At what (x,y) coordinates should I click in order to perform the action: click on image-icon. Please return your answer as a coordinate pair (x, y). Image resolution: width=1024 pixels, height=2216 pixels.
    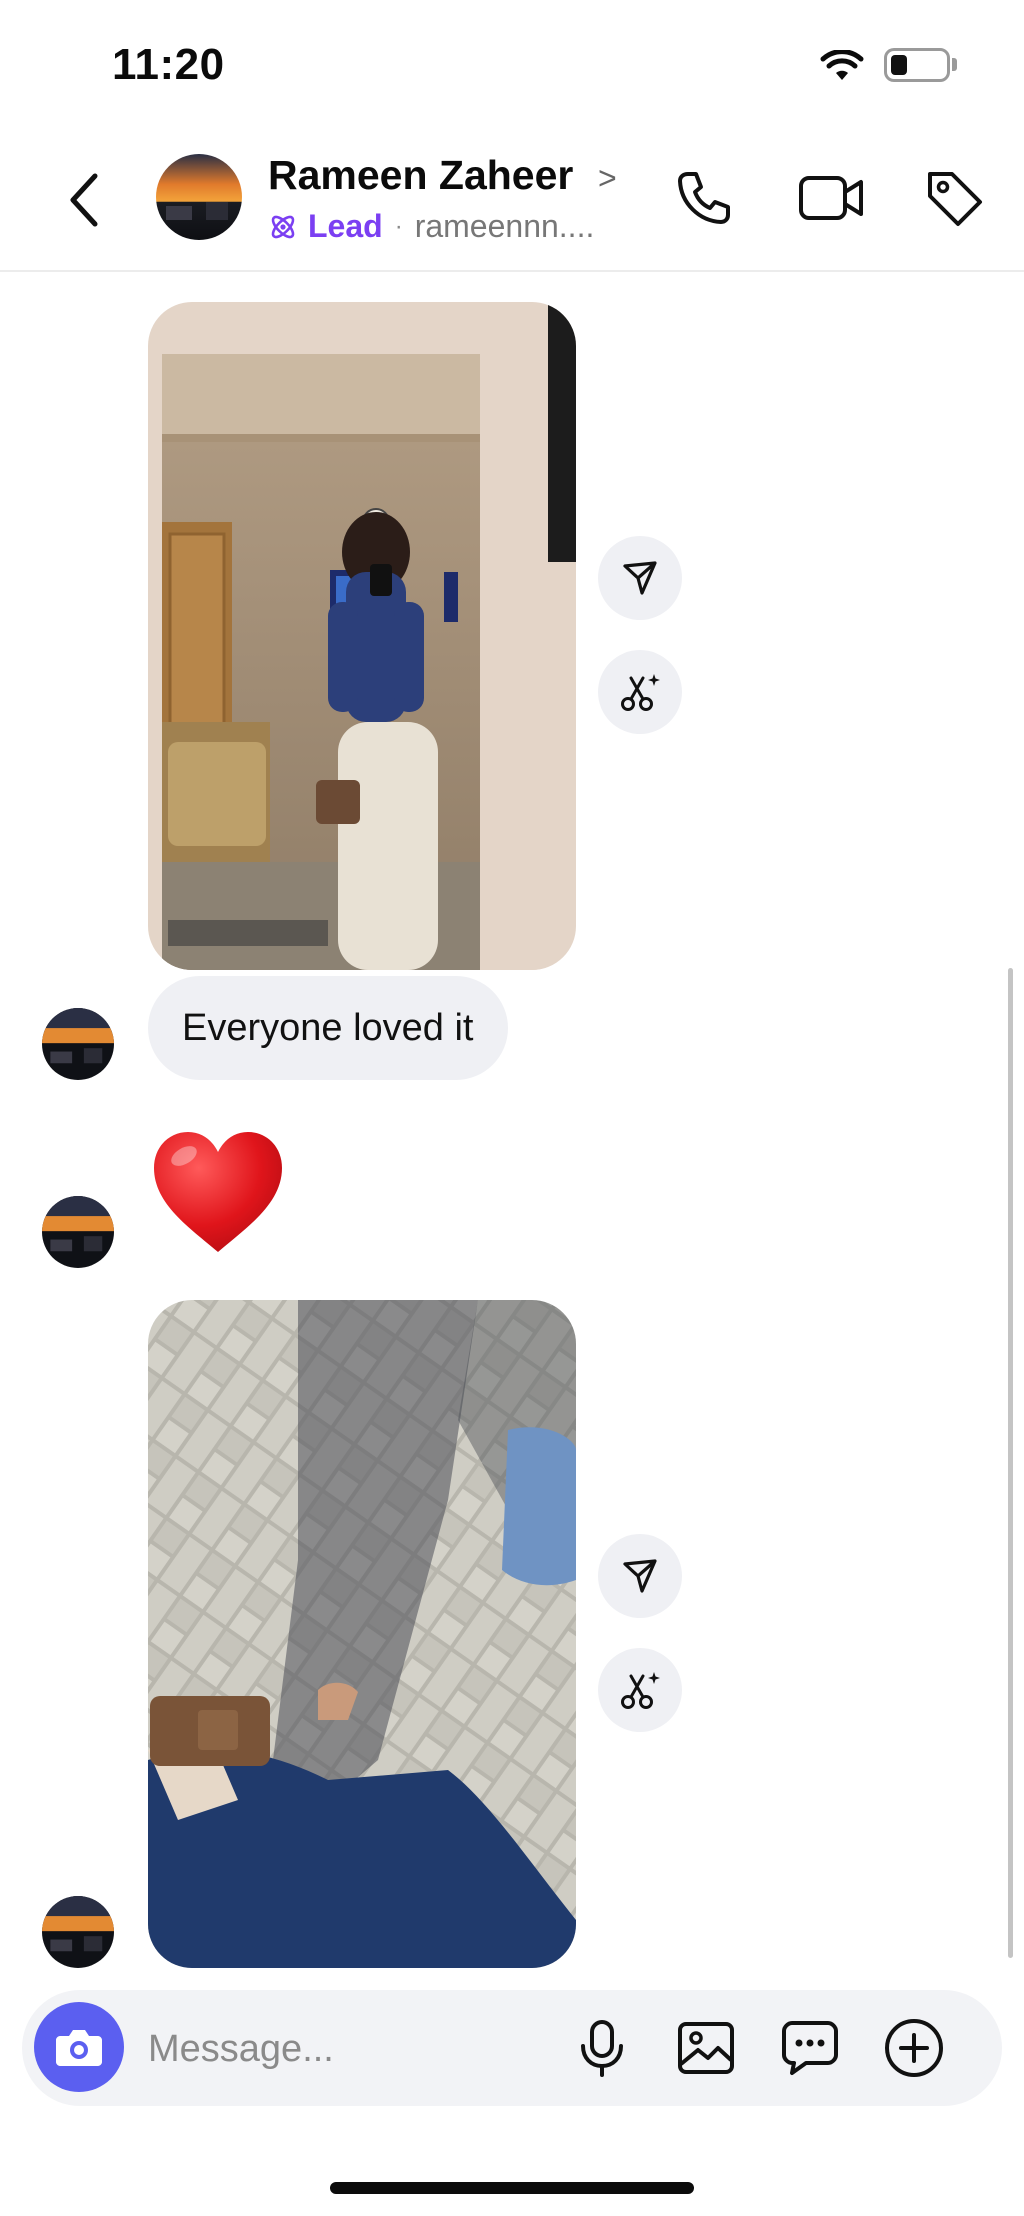
    Looking at the image, I should click on (706, 2048).